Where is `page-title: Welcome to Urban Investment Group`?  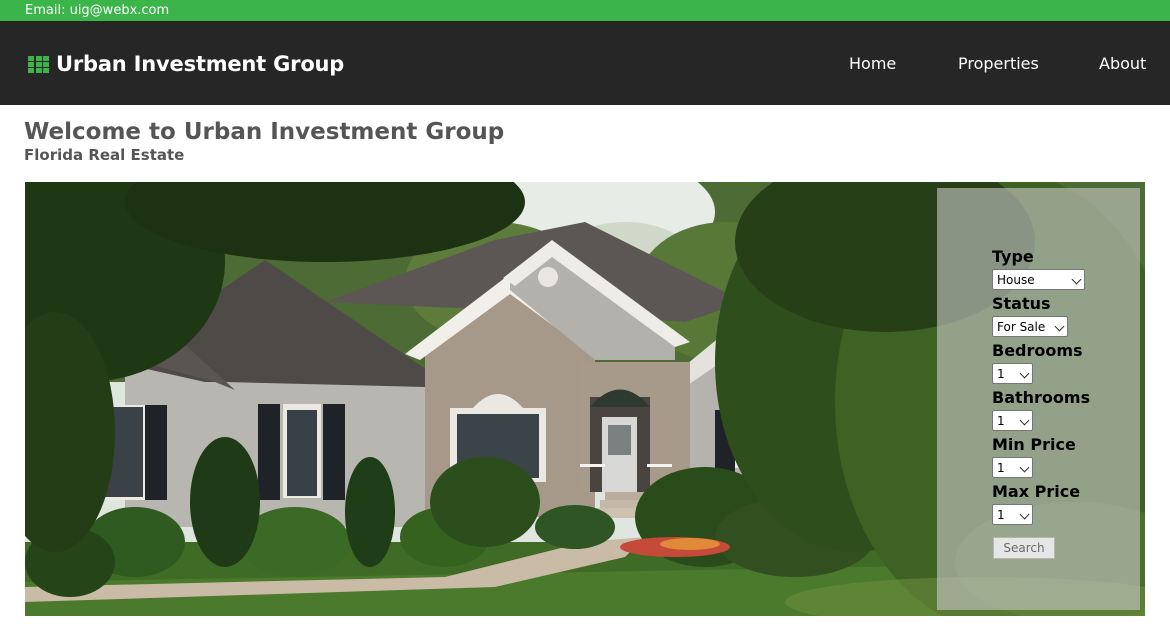
page-title: Welcome to Urban Investment Group is located at coordinates (264, 132).